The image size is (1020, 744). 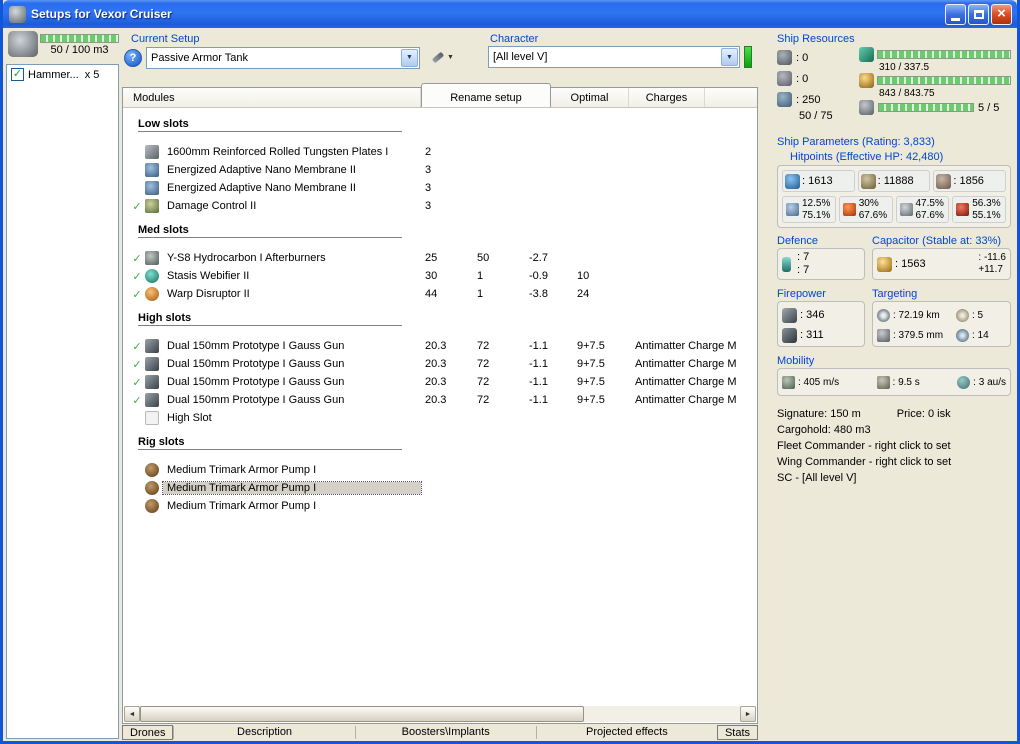 What do you see at coordinates (272, 97) in the screenshot?
I see `modules-column-header: Modules` at bounding box center [272, 97].